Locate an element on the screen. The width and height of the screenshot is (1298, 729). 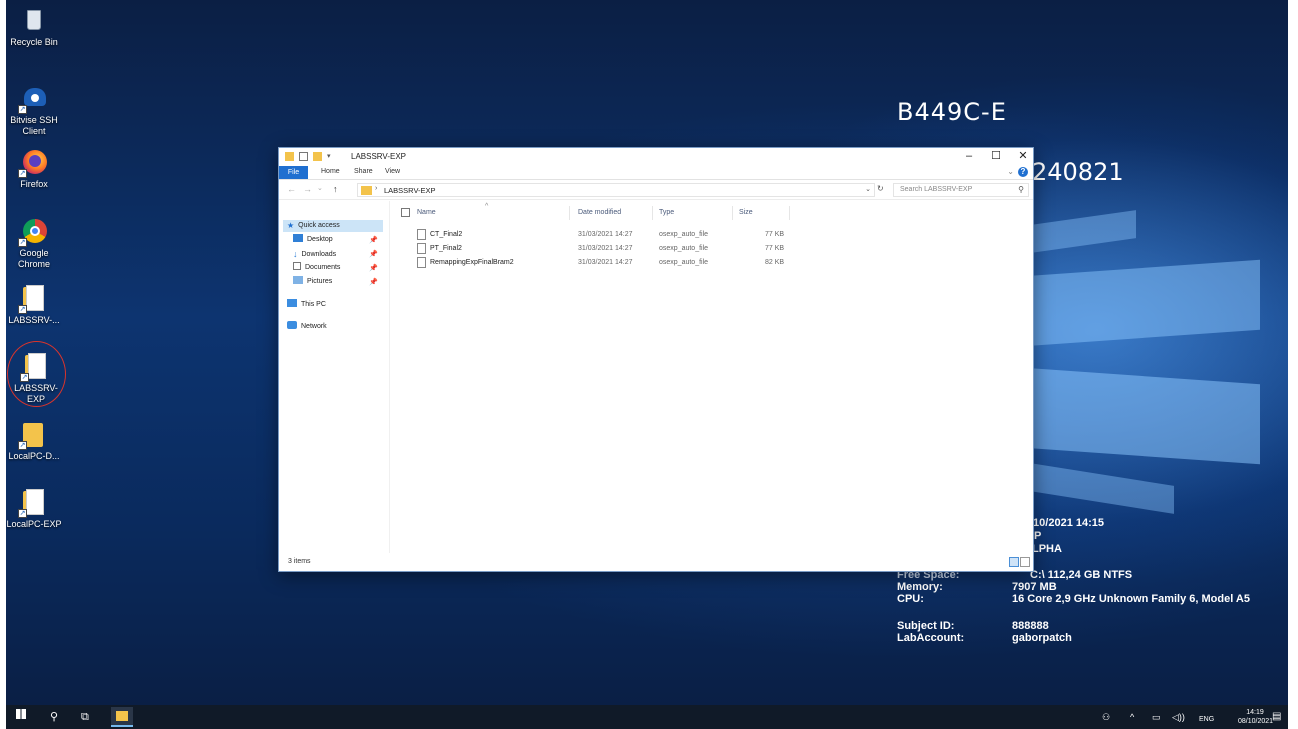
folder-icon is located at coordinates (122, 716).